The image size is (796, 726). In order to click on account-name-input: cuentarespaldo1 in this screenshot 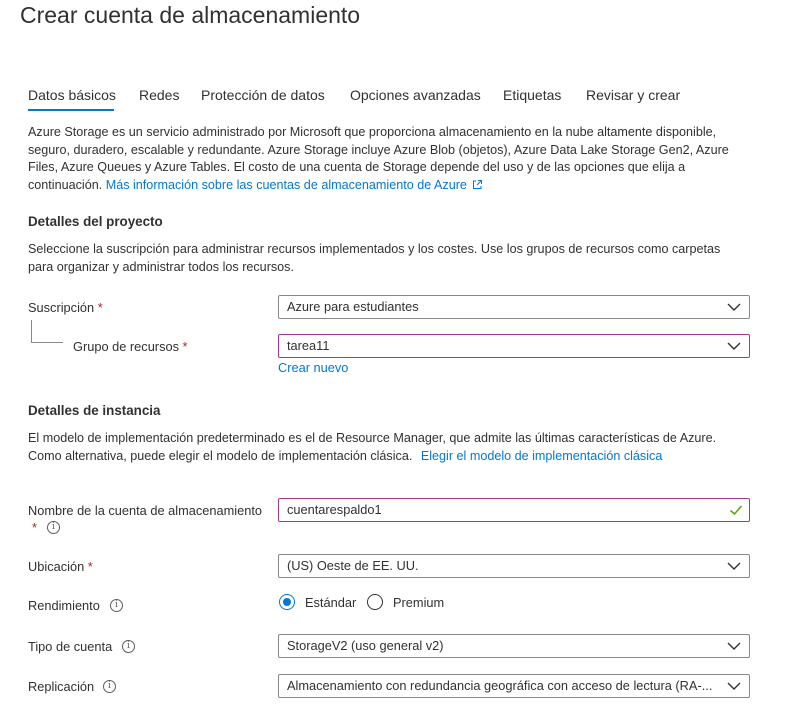, I will do `click(514, 510)`.